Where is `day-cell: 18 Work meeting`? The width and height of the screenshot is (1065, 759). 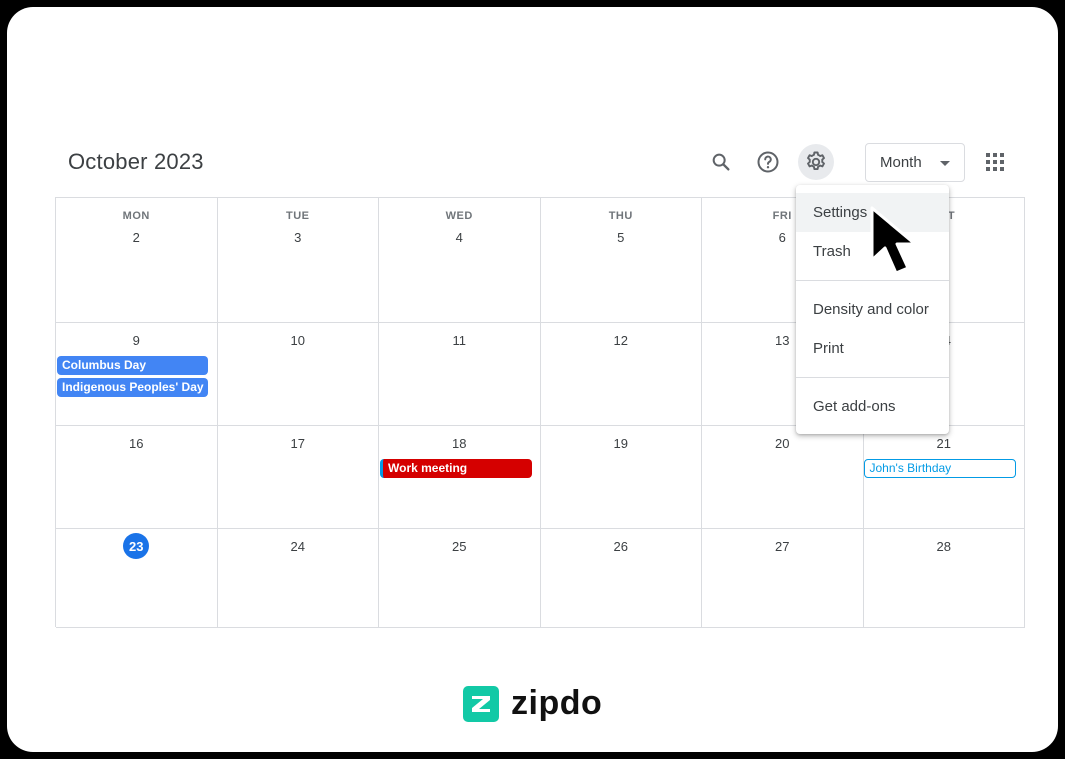
day-cell: 18 Work meeting is located at coordinates (460, 477).